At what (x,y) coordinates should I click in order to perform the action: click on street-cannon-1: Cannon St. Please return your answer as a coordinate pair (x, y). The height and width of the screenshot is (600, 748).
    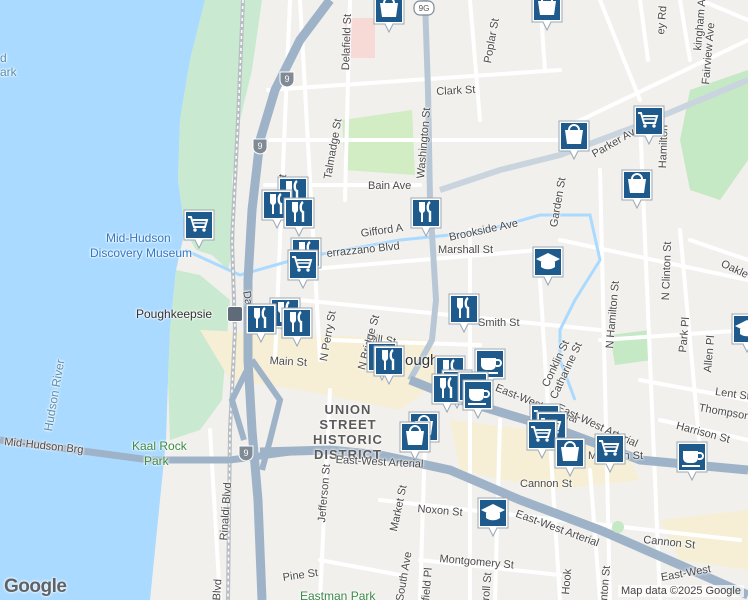
    Looking at the image, I should click on (546, 484).